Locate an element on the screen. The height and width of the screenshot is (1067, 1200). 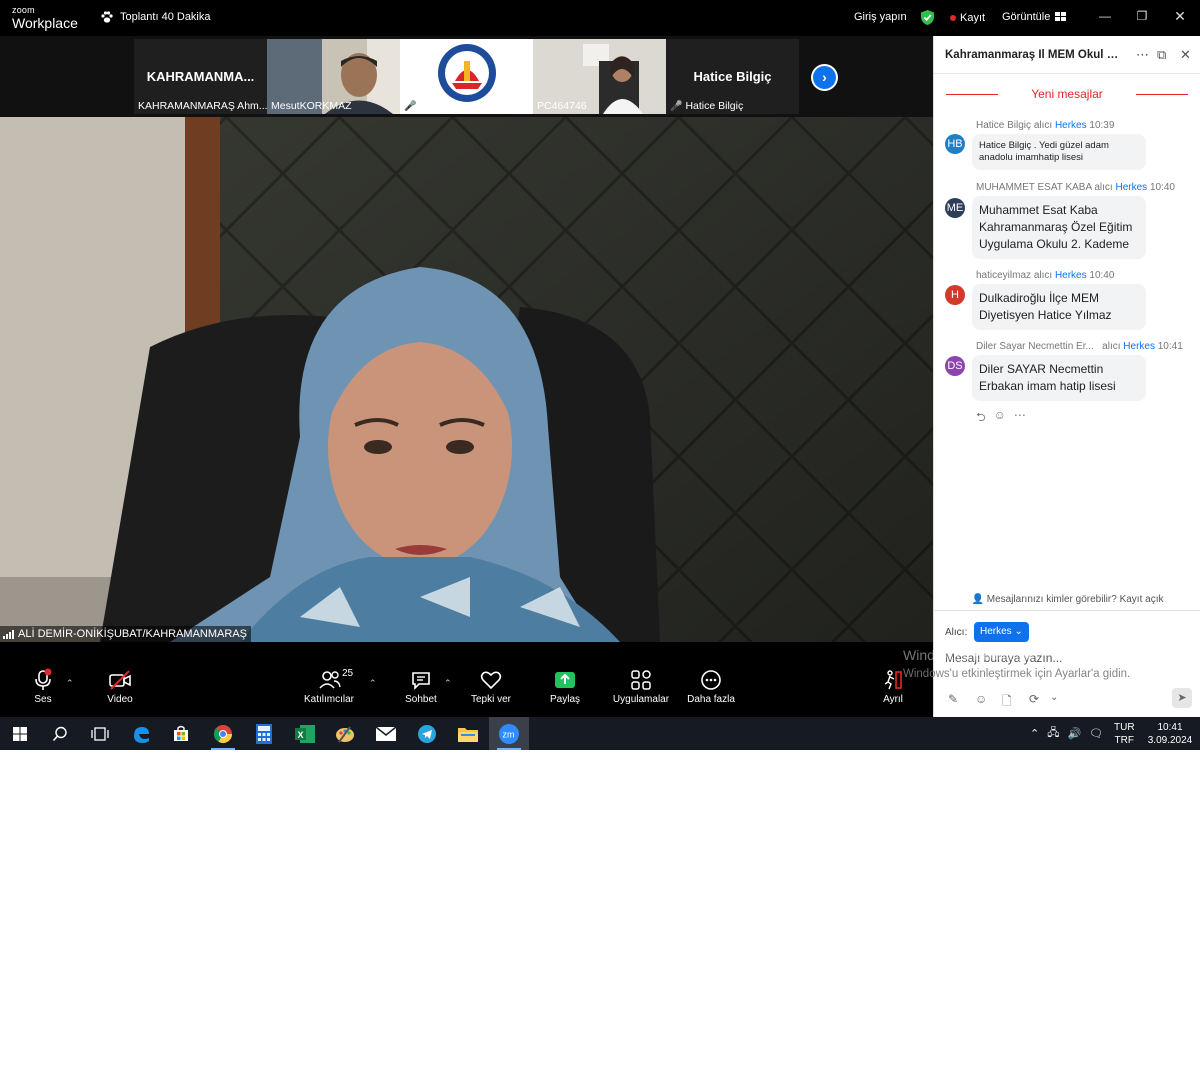
share-screen-icon is located at coordinates (565, 680).